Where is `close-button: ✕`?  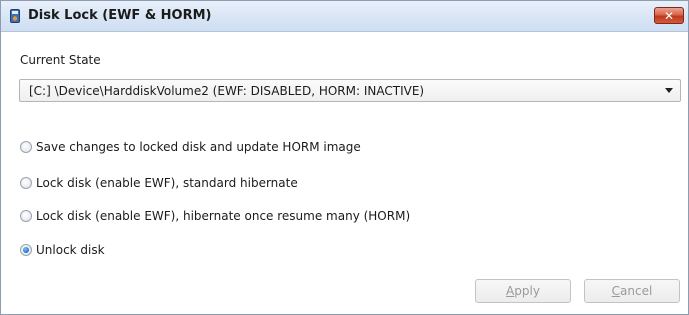
close-button: ✕ is located at coordinates (669, 15).